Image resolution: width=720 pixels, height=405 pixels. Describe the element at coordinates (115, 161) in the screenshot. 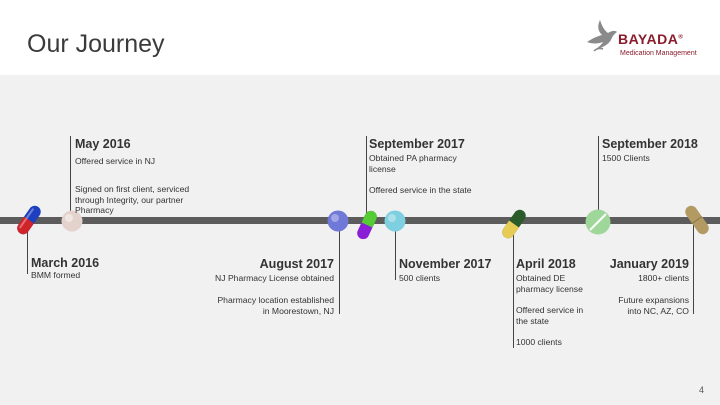

I see `event-text: Offered service in NJ` at that location.